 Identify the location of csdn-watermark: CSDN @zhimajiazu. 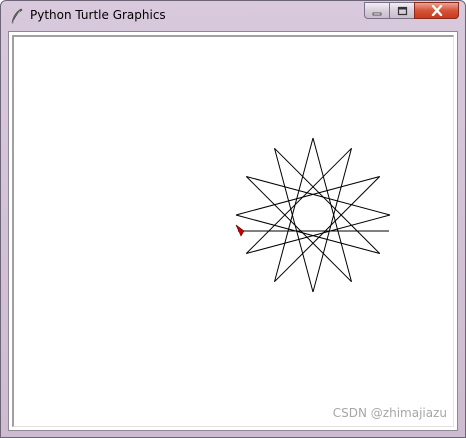
(389, 413).